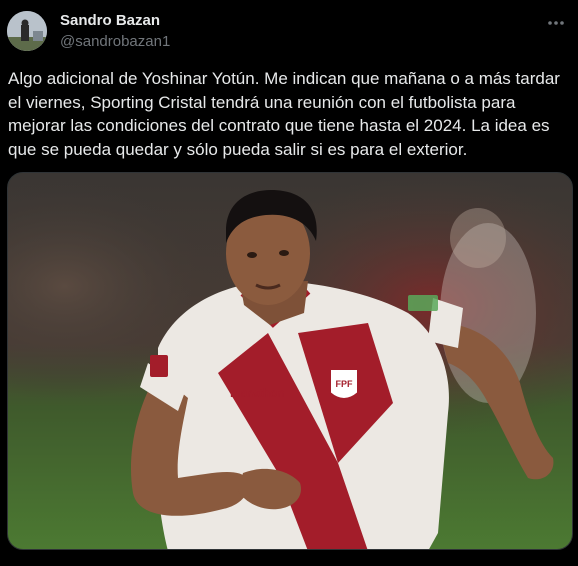 This screenshot has height=566, width=578. I want to click on more-horizontal-icon, so click(556, 22).